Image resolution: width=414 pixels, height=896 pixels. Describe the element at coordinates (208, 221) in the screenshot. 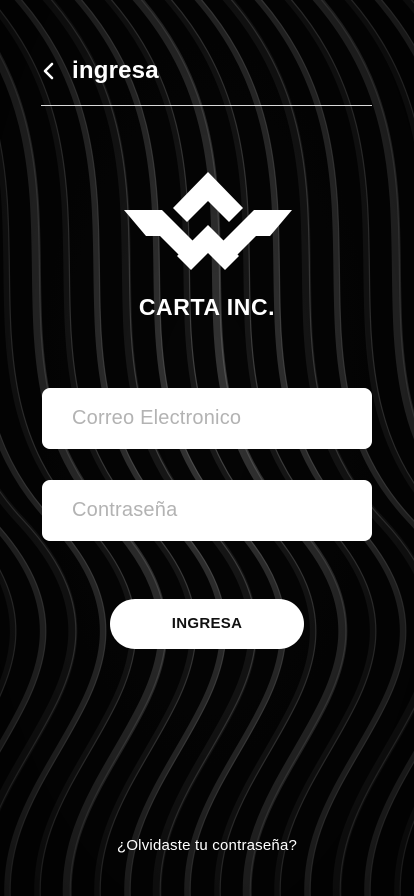

I see `brand-logo-icon` at that location.